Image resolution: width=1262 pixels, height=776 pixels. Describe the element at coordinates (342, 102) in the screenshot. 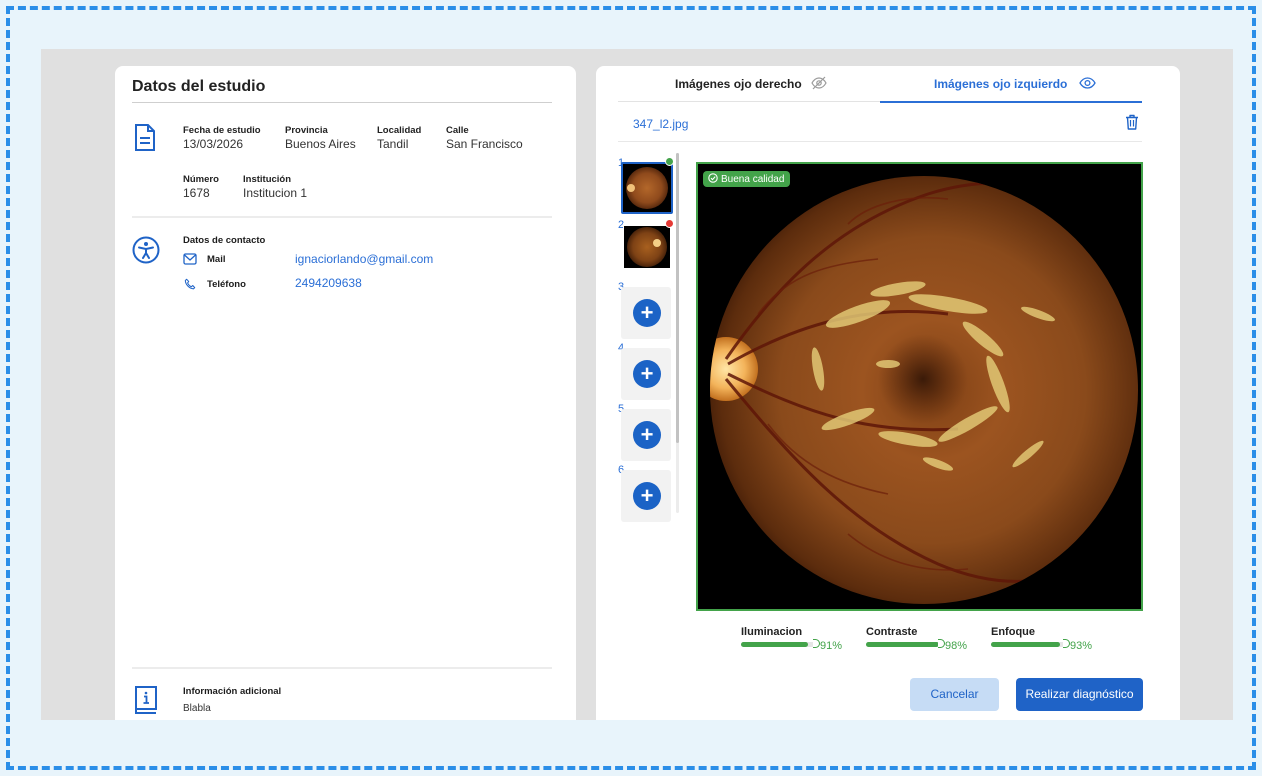

I see `title-divider` at that location.